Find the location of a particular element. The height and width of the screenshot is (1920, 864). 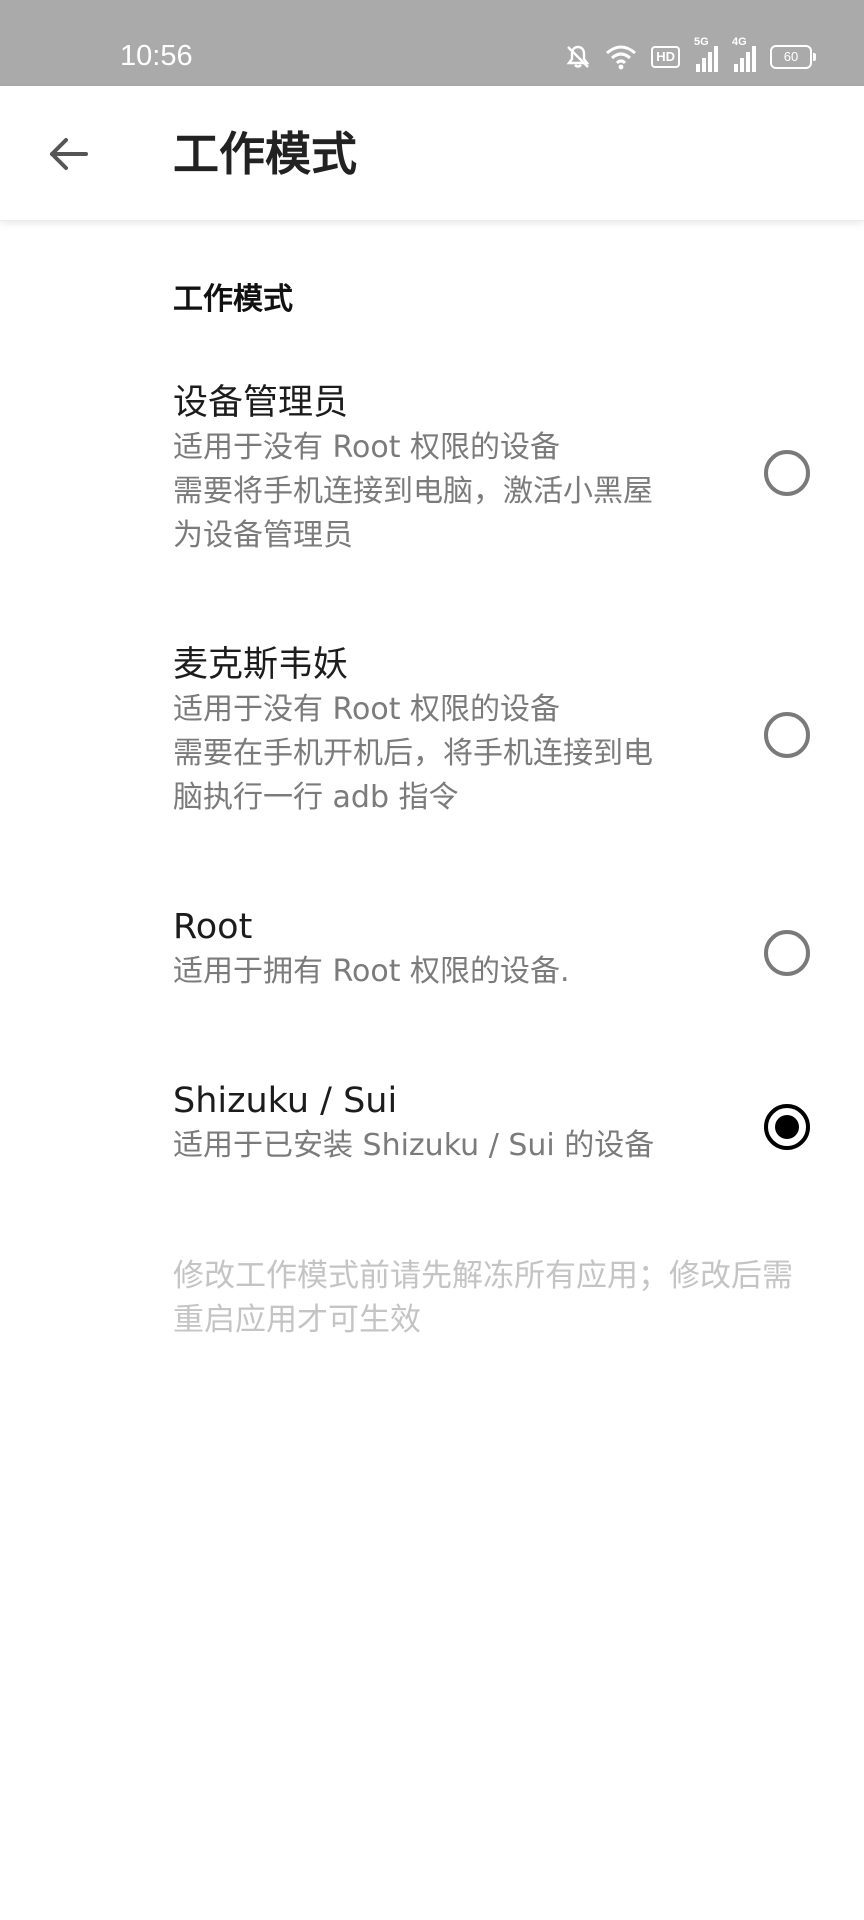

signal-4g-label: 4G is located at coordinates (739, 42).